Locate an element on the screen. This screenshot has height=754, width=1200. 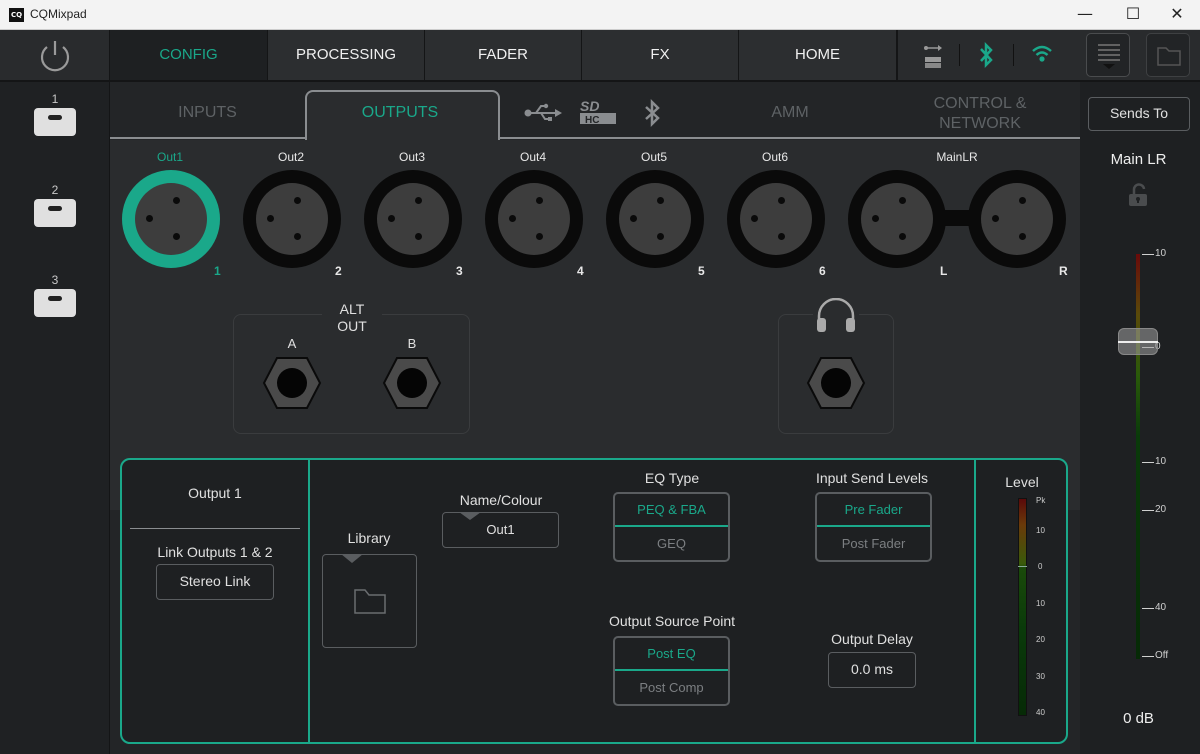
close-button: ✕ is located at coordinates (1177, 15).